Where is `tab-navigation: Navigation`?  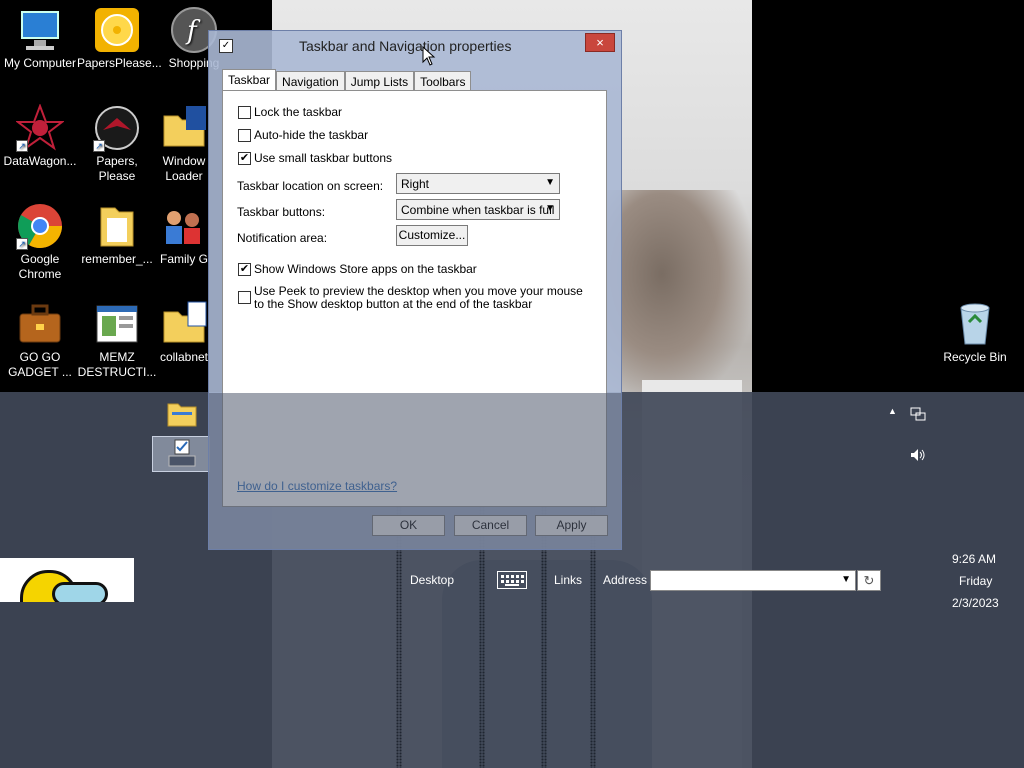
tab-navigation: Navigation is located at coordinates (310, 81).